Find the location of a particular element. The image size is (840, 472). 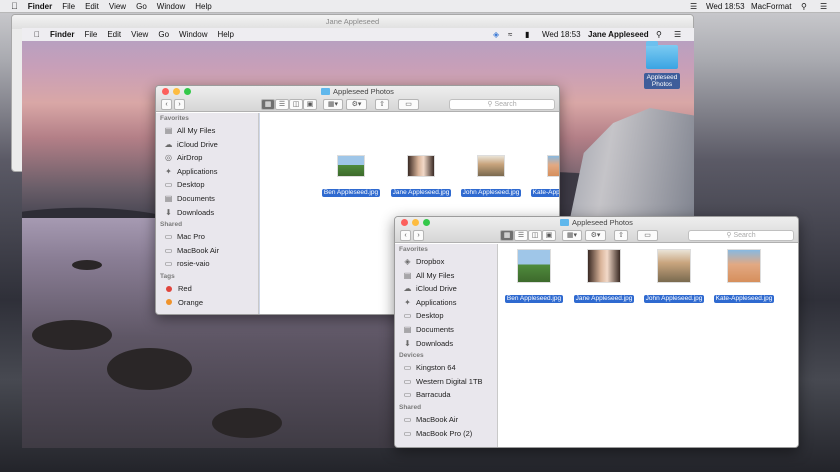

desktop-folder: Appleseed Photos is located at coordinates (662, 65).